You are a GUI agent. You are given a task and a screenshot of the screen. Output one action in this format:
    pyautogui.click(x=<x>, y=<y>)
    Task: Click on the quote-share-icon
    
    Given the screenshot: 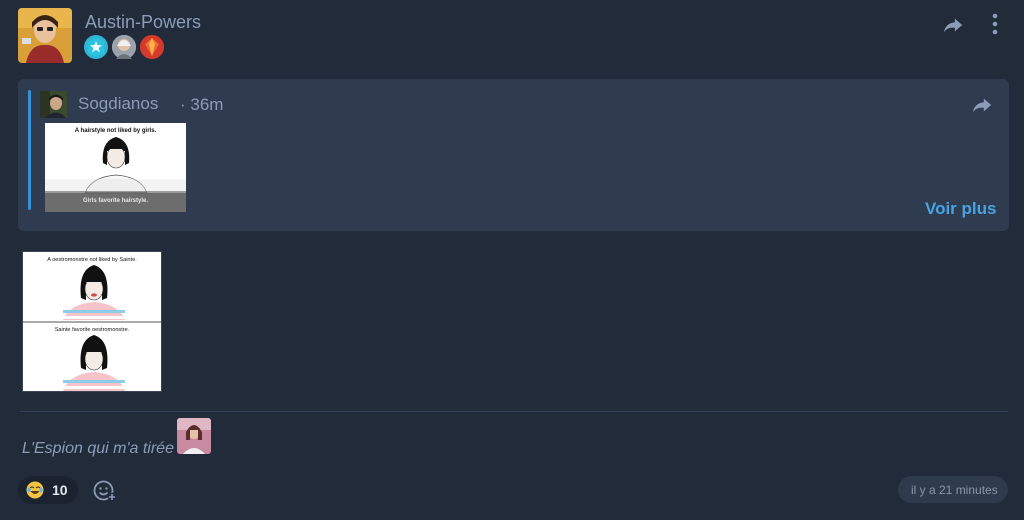 What is the action you would take?
    pyautogui.click(x=982, y=105)
    